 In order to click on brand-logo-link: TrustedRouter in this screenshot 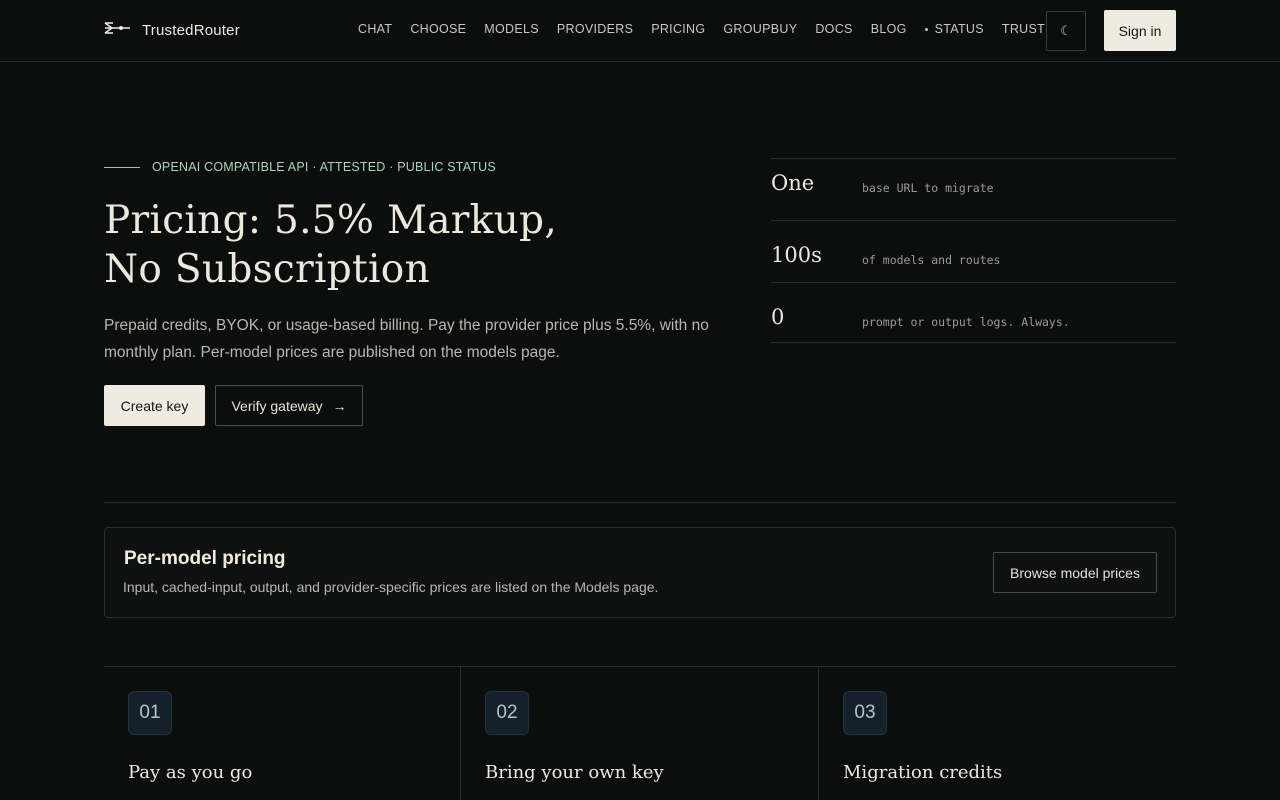, I will do `click(172, 30)`.